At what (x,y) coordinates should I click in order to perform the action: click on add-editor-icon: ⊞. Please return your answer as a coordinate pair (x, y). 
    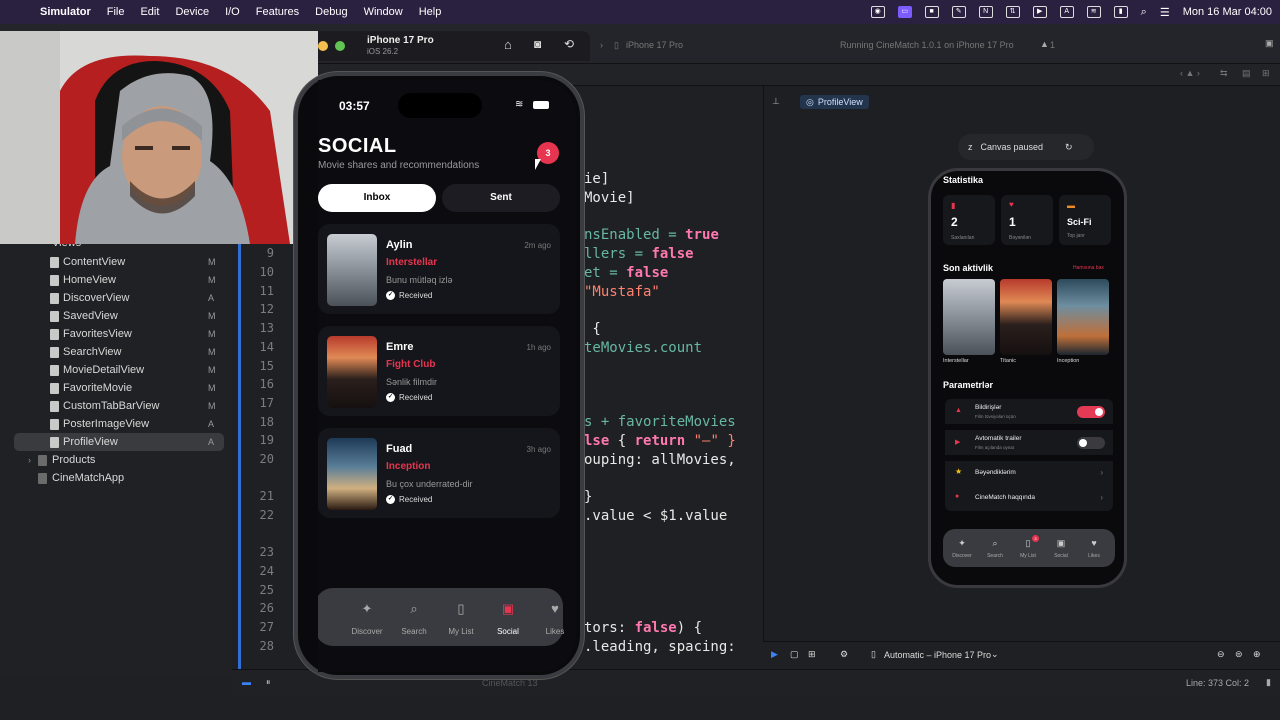
    Looking at the image, I should click on (1266, 73).